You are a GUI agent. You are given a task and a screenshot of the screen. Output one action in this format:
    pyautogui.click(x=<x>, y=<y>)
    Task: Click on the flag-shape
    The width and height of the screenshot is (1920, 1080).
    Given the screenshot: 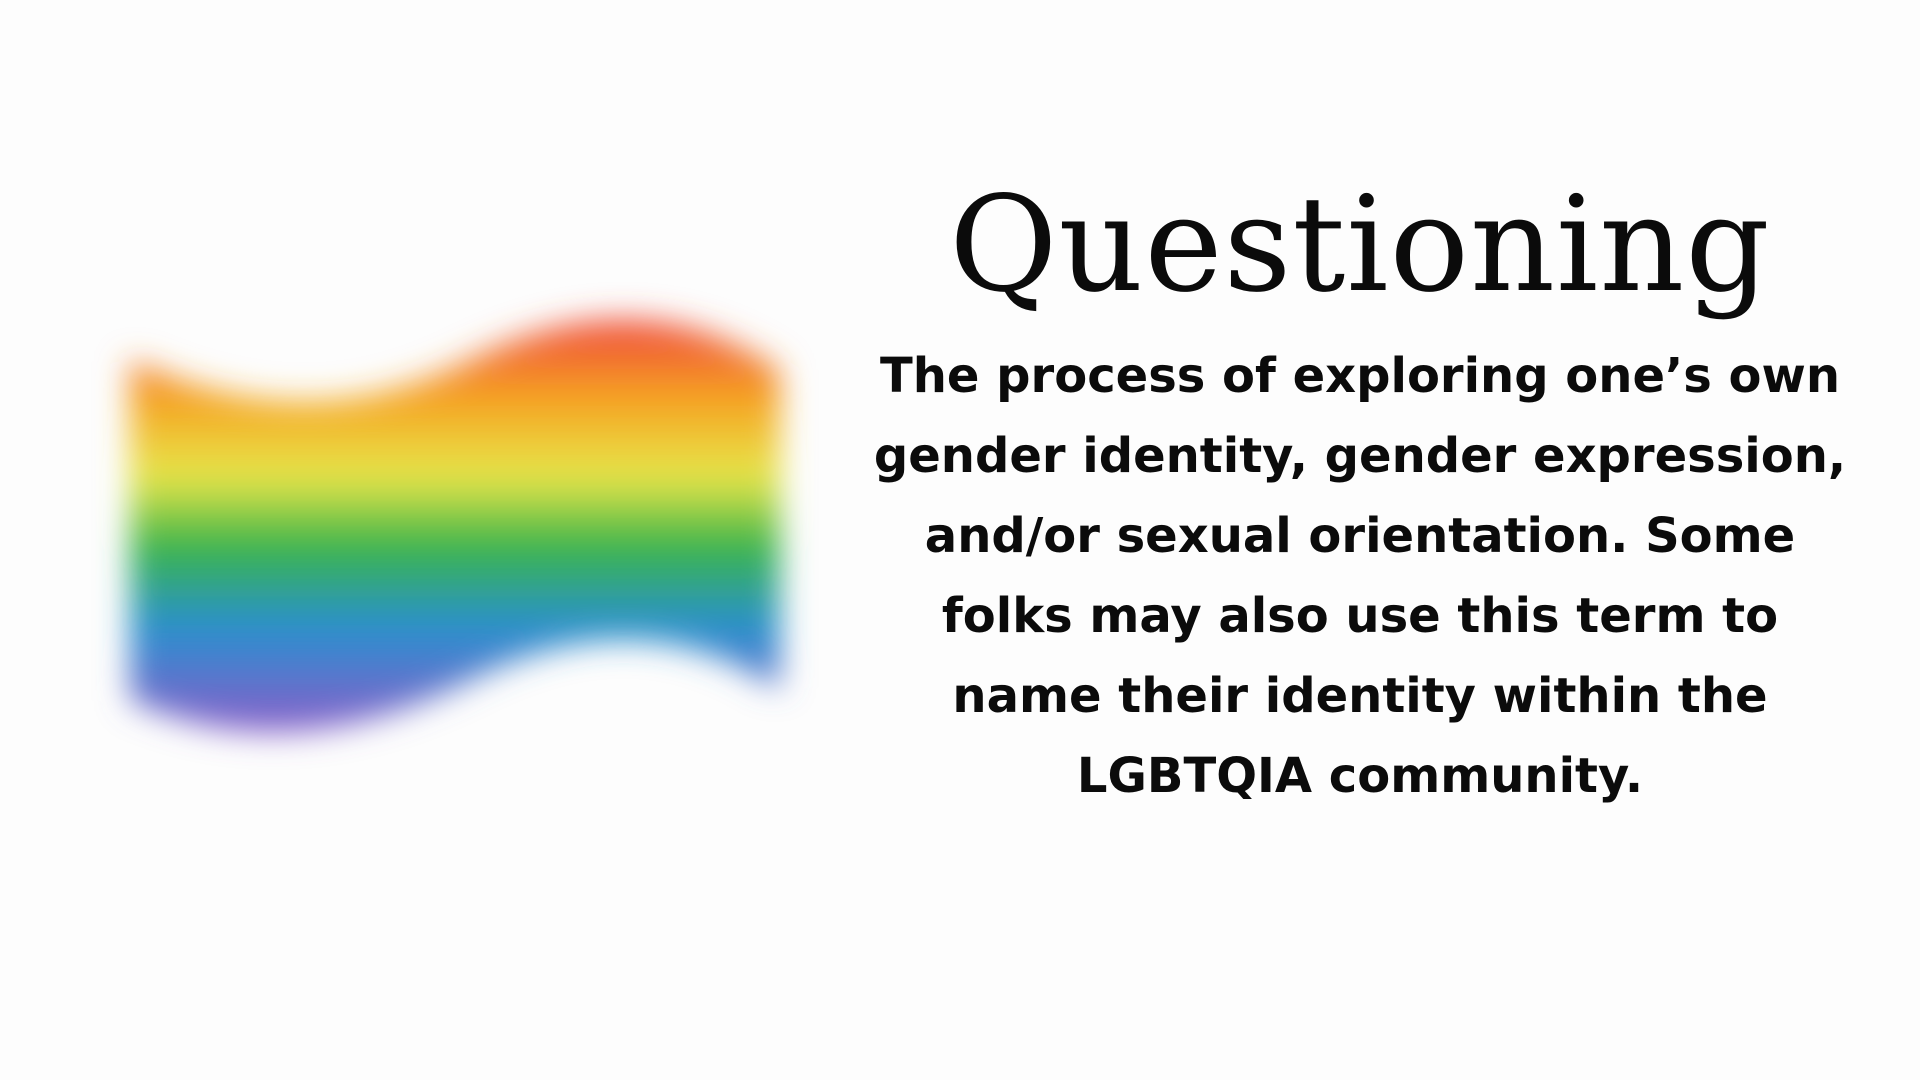 What is the action you would take?
    pyautogui.click(x=455, y=526)
    